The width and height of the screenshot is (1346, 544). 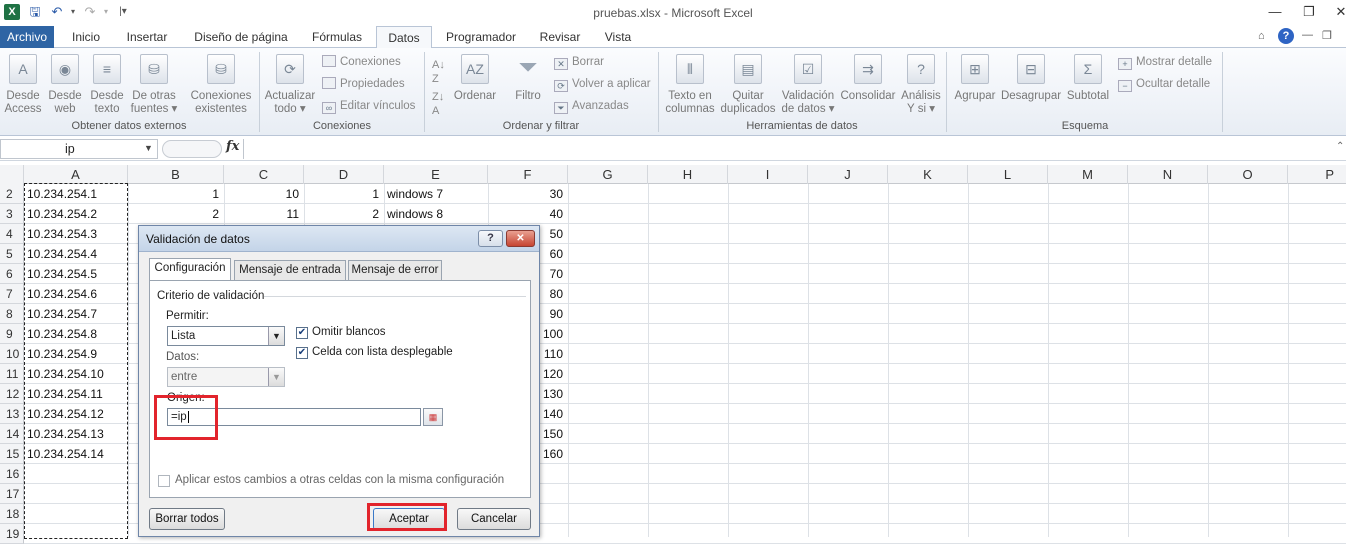 I want to click on expand-formula-icon: ⌃, so click(x=1340, y=146).